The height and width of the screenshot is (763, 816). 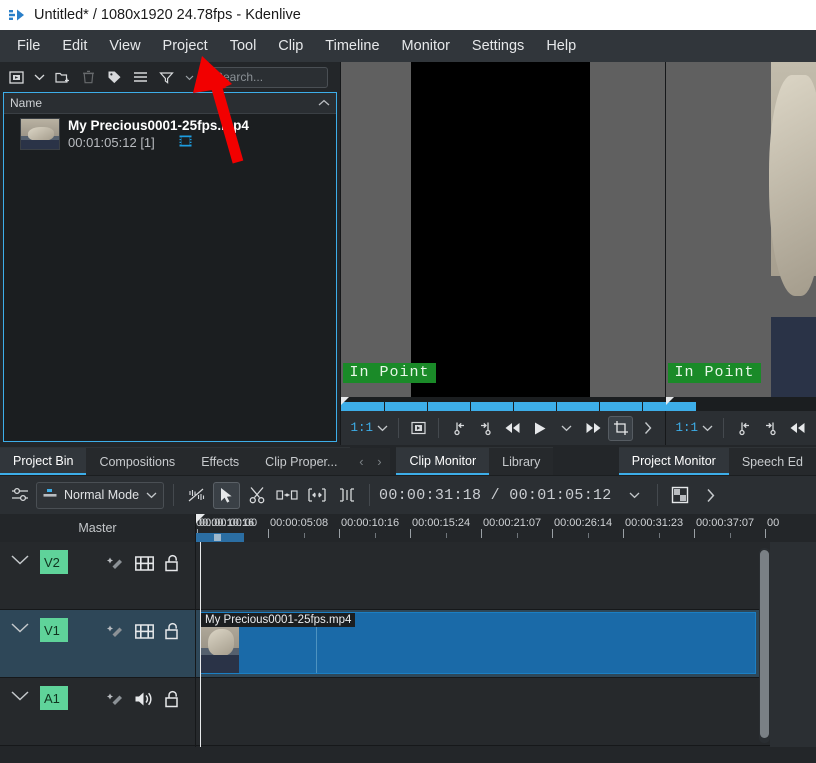 What do you see at coordinates (743, 428) in the screenshot?
I see `project-set-in-point-icon` at bounding box center [743, 428].